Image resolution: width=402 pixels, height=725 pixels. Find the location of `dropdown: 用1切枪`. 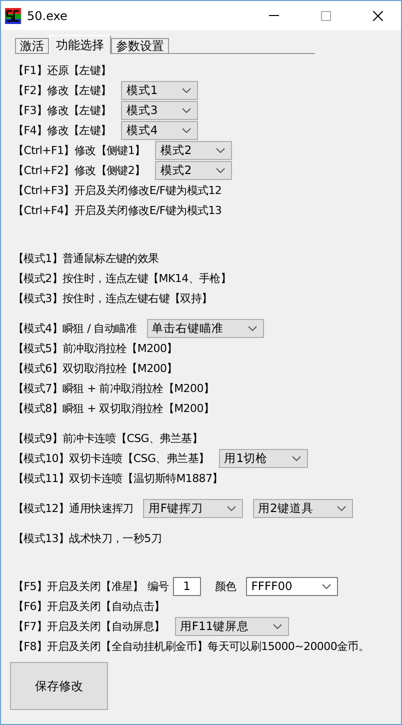

dropdown: 用1切枪 is located at coordinates (263, 458).